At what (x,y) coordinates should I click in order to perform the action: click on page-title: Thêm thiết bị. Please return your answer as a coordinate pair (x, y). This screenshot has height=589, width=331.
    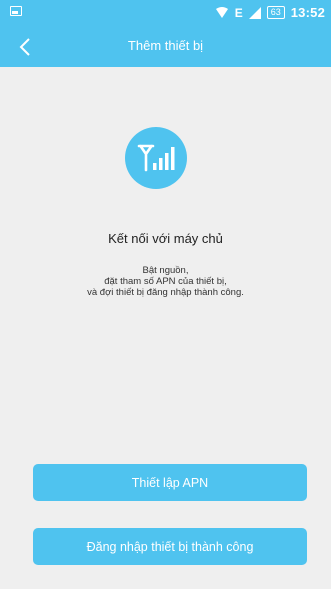
    Looking at the image, I should click on (165, 45).